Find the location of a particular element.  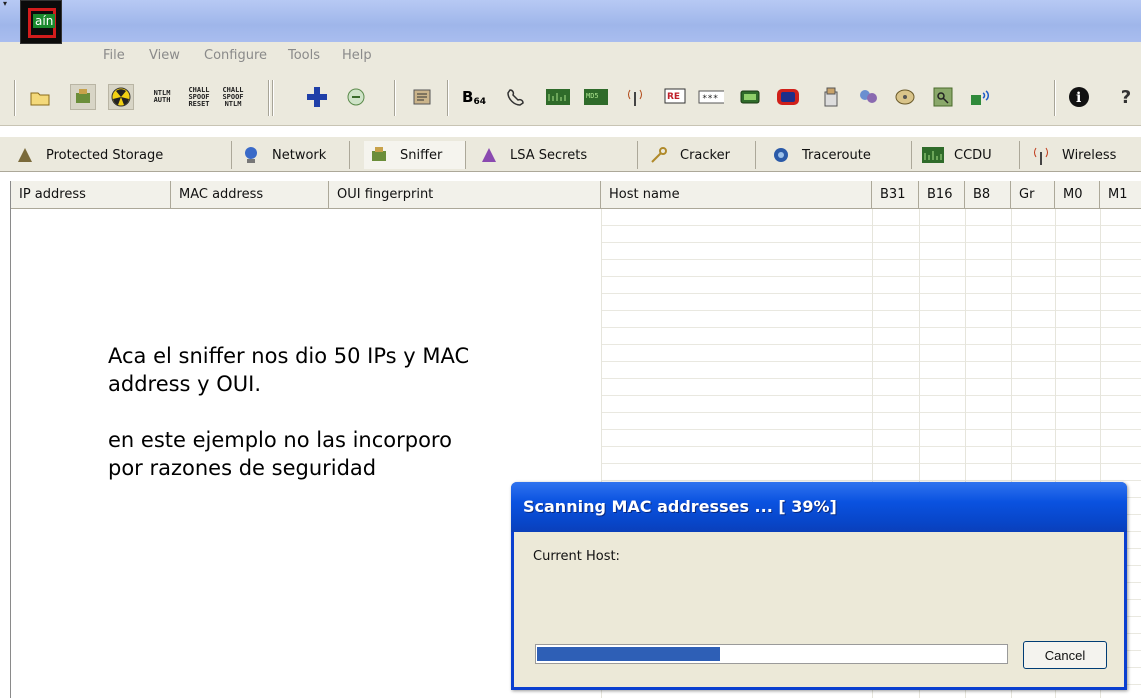

dialog-title-bar: Scanning MAC addresses ... [ 39%] is located at coordinates (819, 507).